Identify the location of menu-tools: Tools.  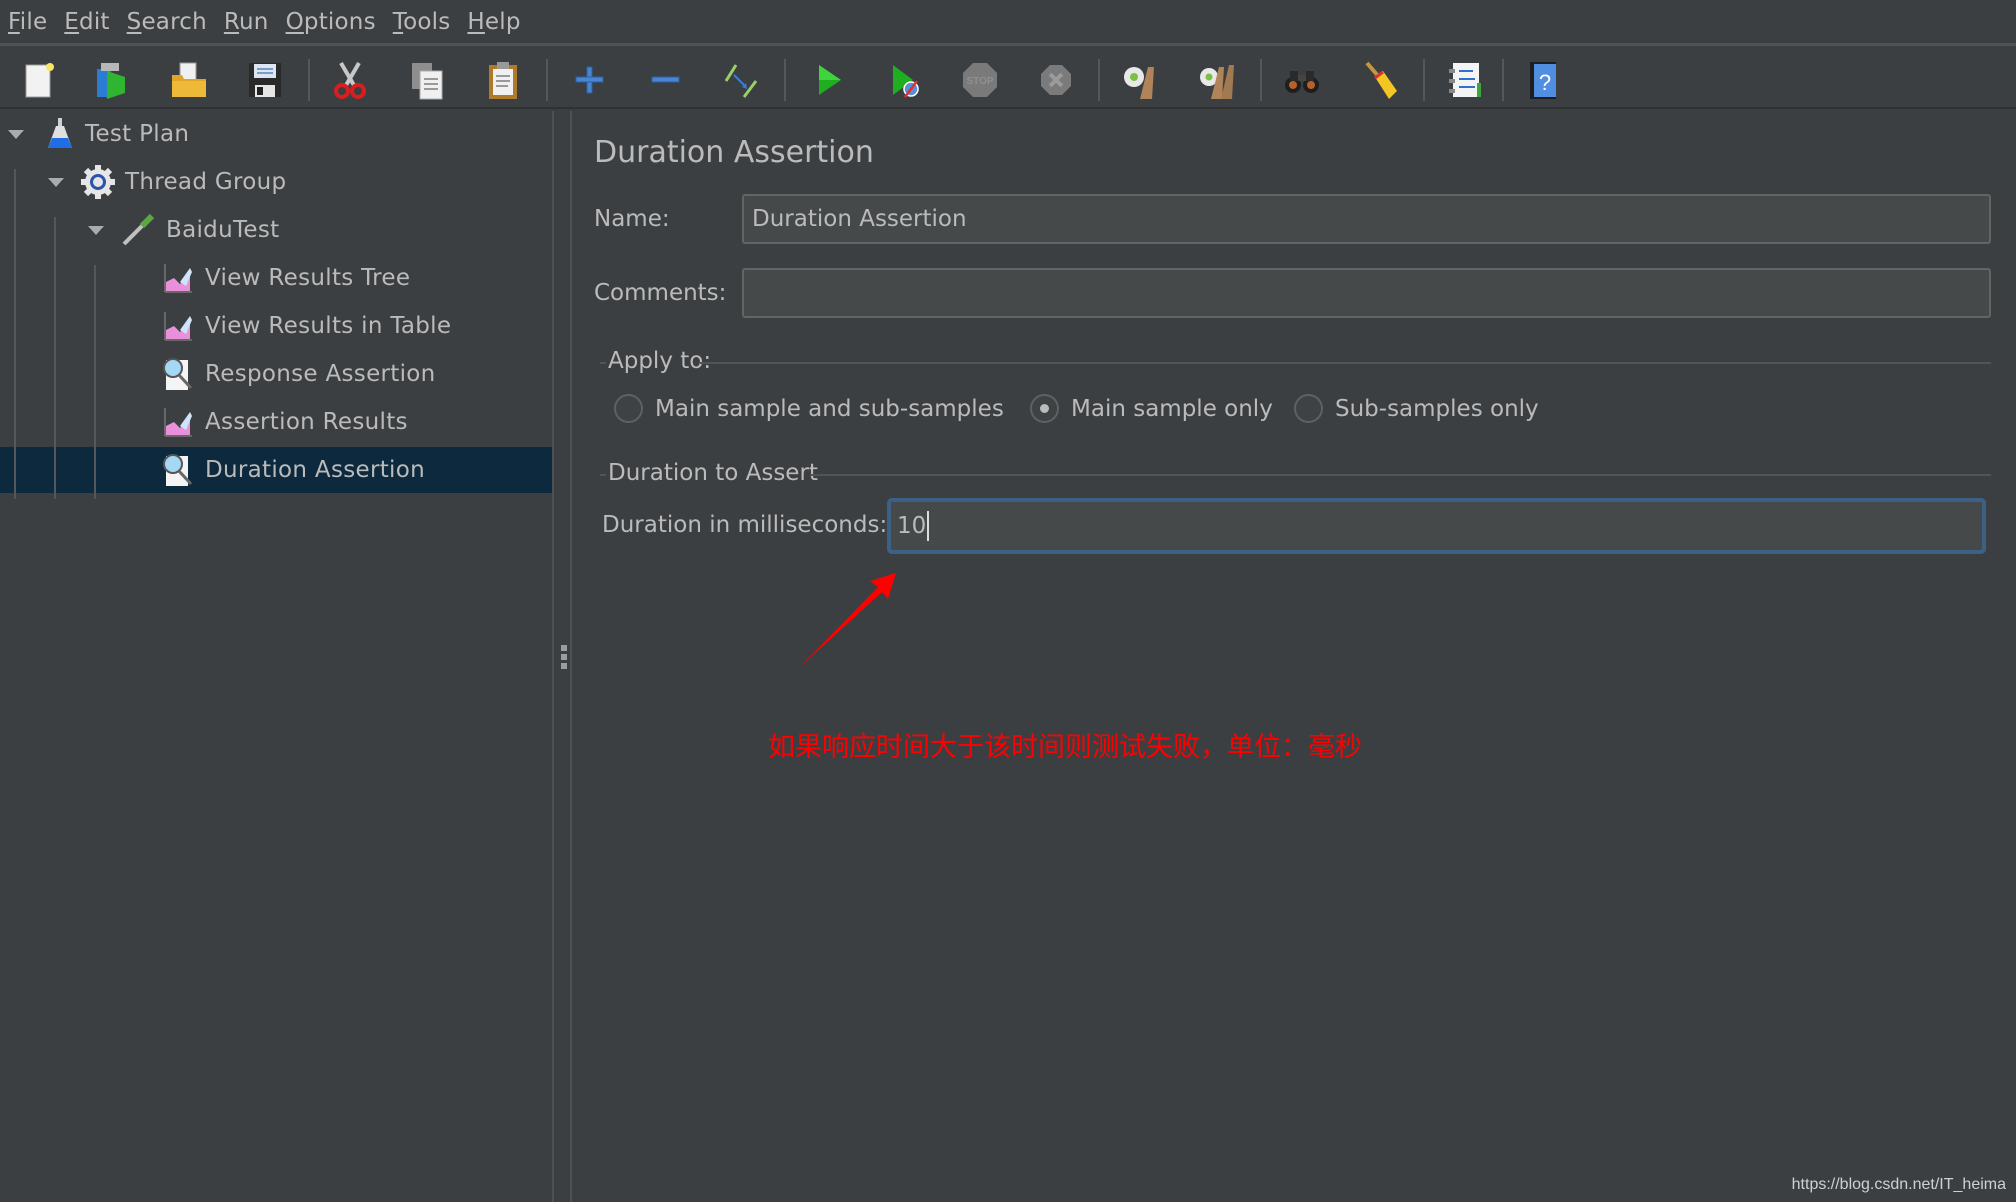
(422, 22).